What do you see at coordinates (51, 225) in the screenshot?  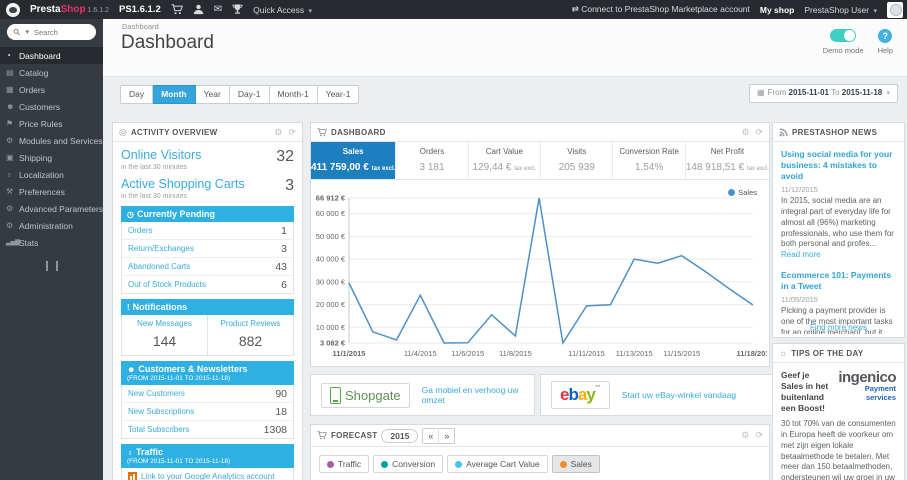 I see `sidebar-item-administration: ⚙ Administration` at bounding box center [51, 225].